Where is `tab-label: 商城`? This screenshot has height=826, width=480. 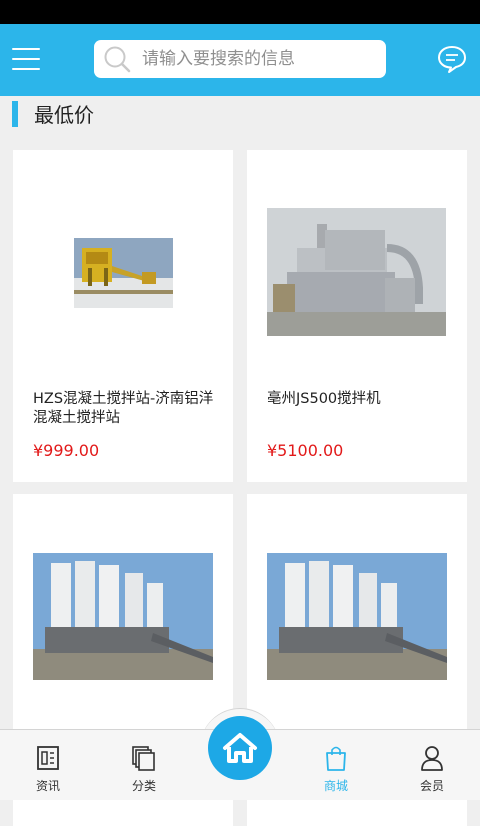
tab-label: 商城 is located at coordinates (335, 786).